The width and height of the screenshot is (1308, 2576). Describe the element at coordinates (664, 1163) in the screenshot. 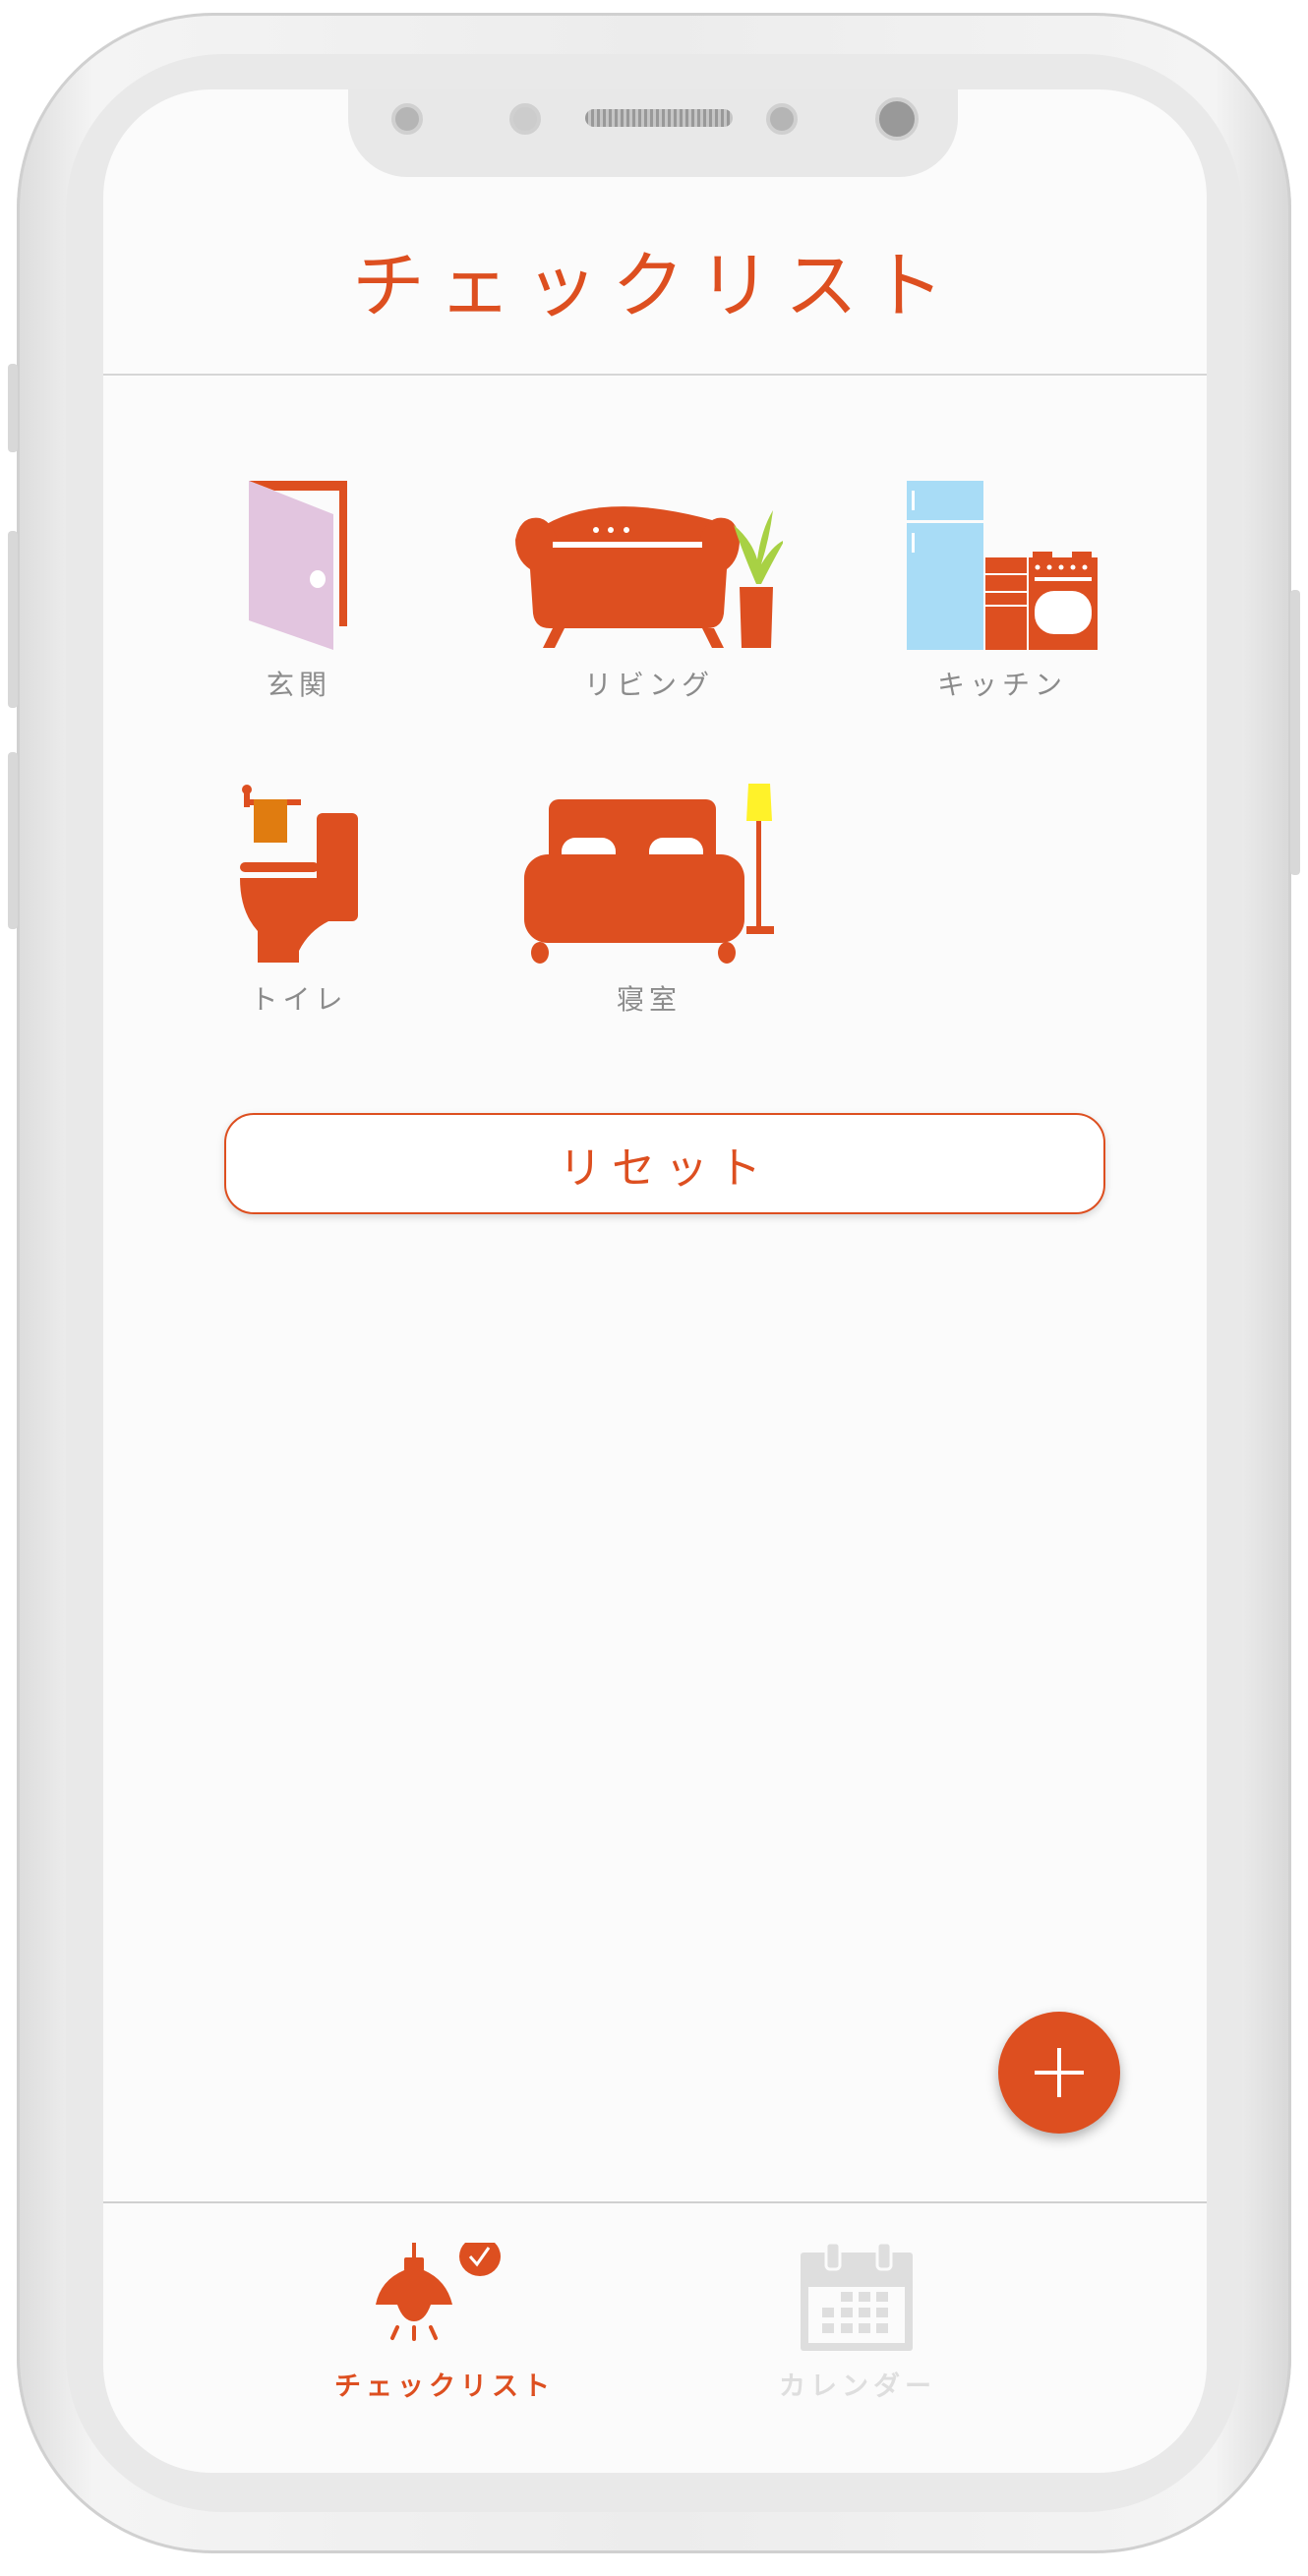

I see `reset-button: リセット` at that location.